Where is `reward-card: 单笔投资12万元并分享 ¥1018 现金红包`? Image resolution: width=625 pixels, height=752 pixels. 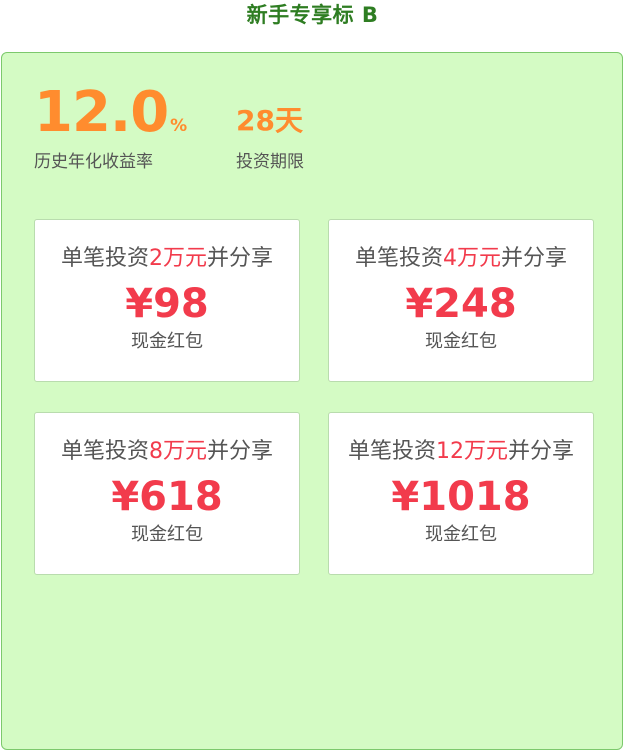 reward-card: 单笔投资12万元并分享 ¥1018 现金红包 is located at coordinates (461, 493).